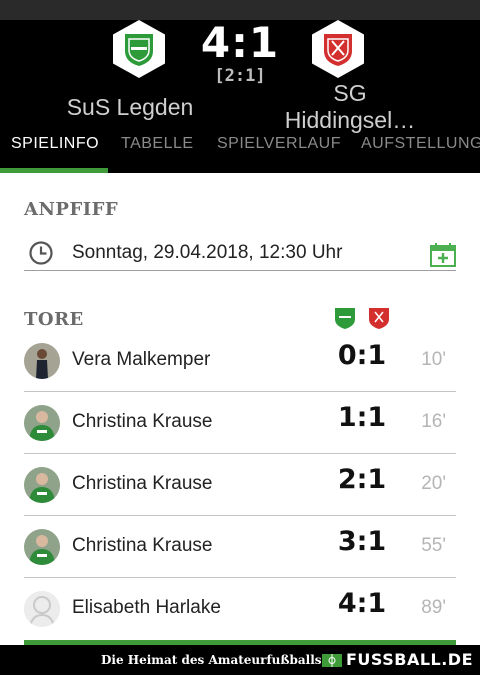  Describe the element at coordinates (362, 479) in the screenshot. I see `goal-score: 2:1` at that location.